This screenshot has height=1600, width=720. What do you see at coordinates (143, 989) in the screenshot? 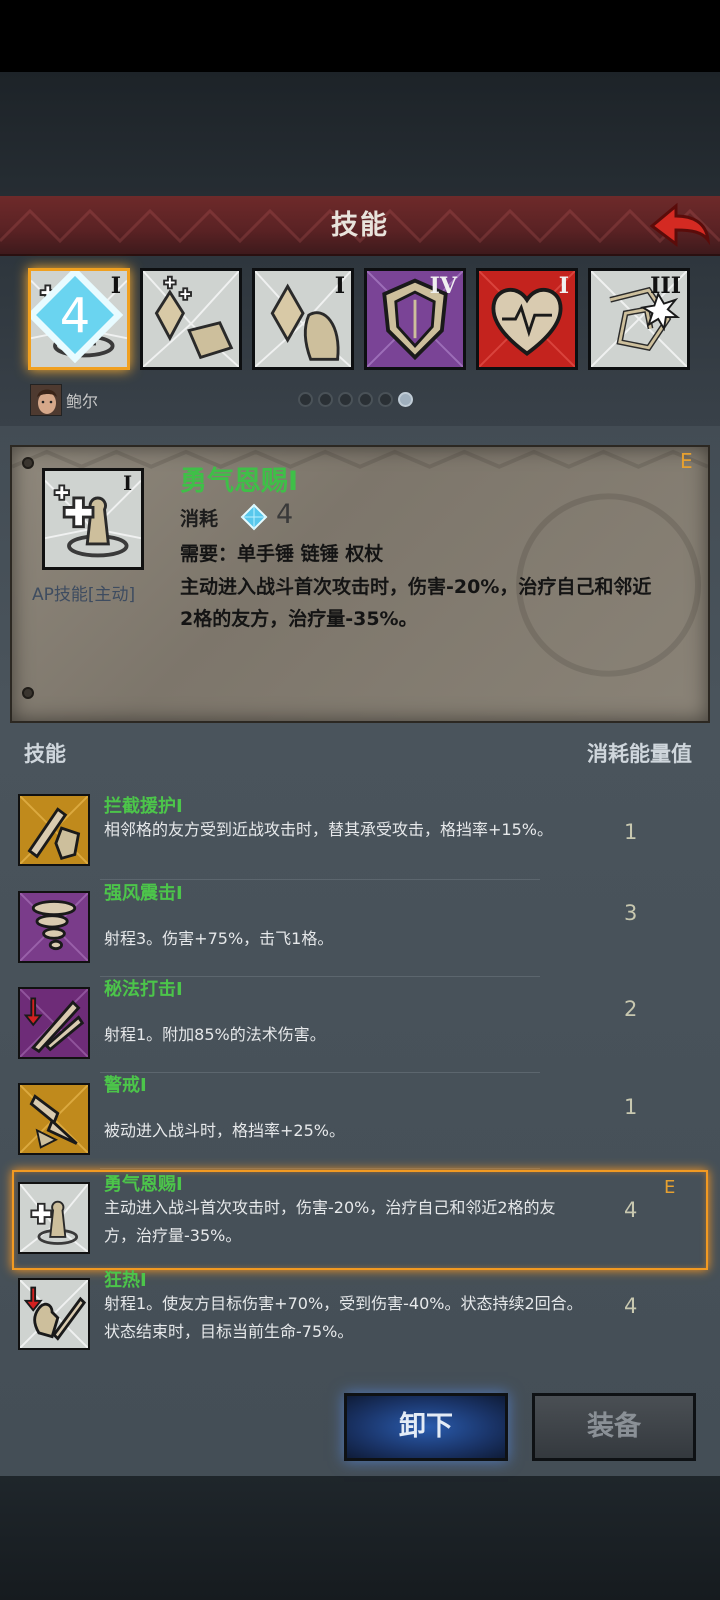
I see `skill-row-name: 秘法打击I` at bounding box center [143, 989].